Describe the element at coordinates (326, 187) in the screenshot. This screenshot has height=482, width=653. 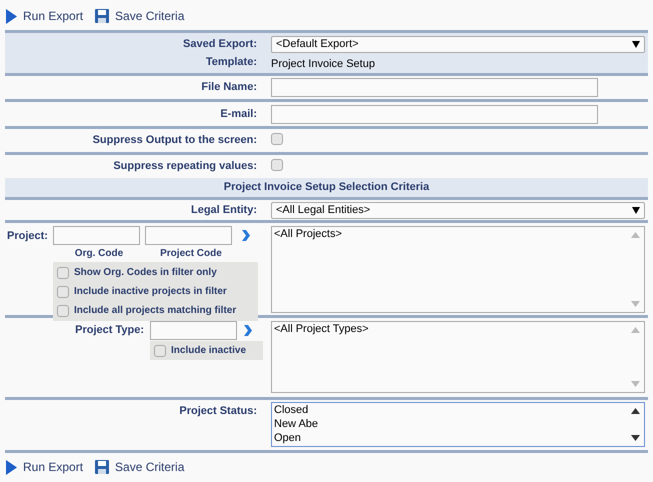
I see `section-header: Project Invoice Setup Selection Criteria` at that location.